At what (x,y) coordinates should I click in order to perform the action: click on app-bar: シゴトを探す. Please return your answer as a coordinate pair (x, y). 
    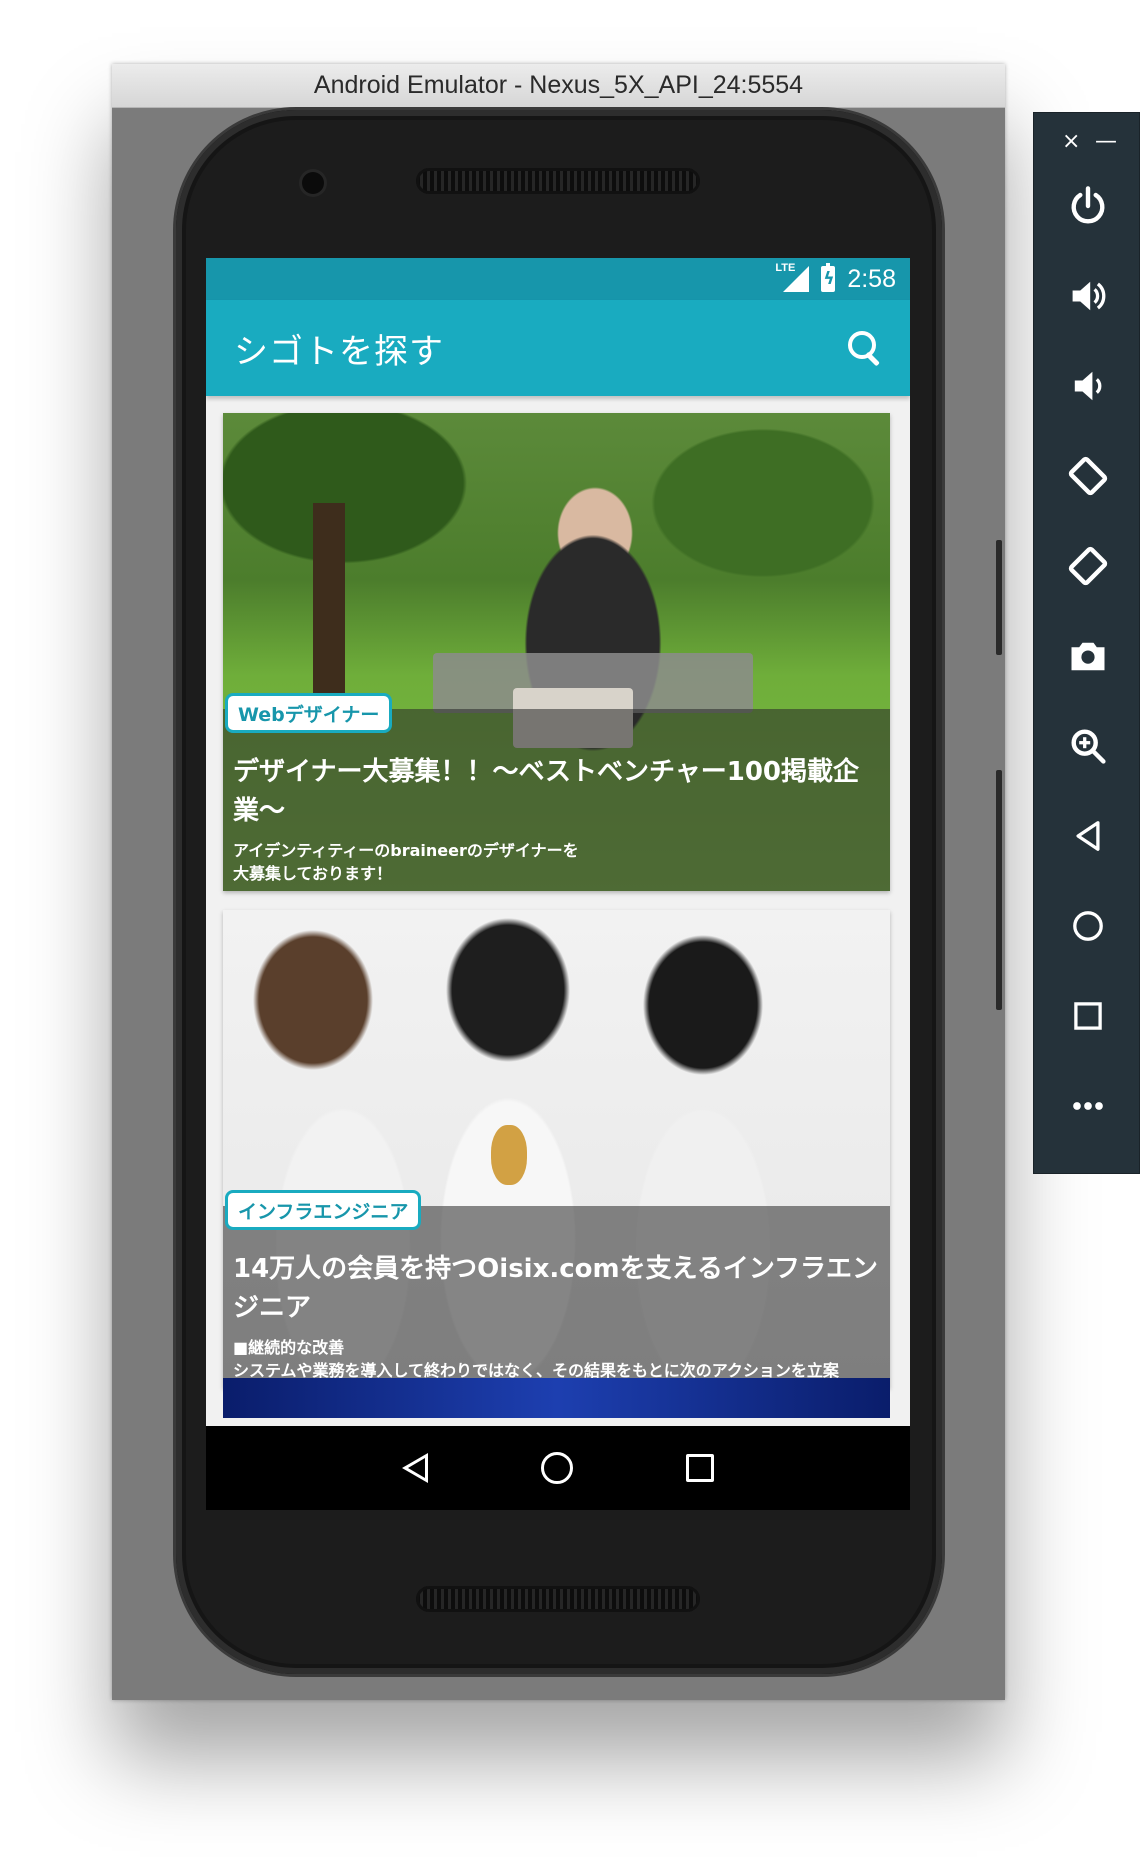
    Looking at the image, I should click on (558, 348).